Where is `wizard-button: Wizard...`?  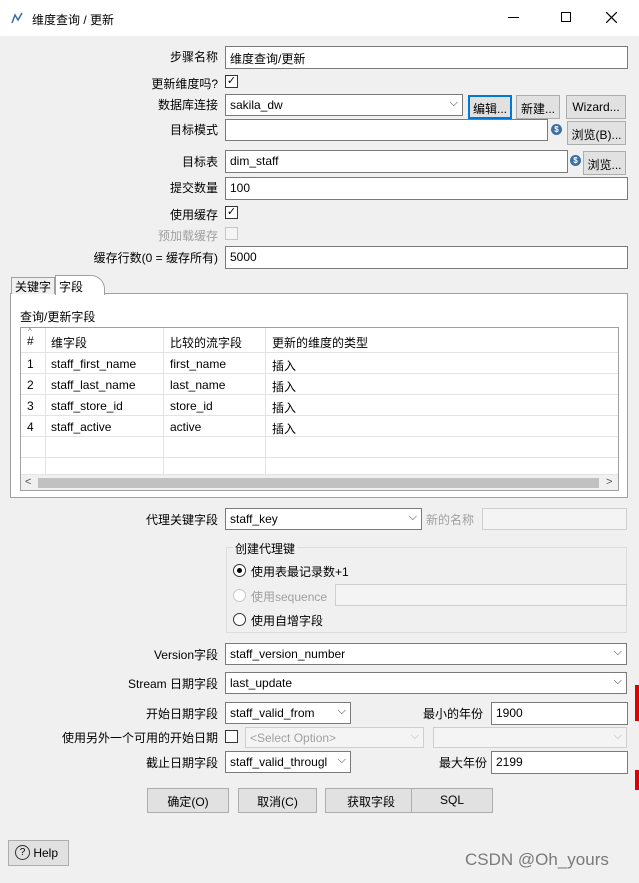 wizard-button: Wizard... is located at coordinates (596, 107).